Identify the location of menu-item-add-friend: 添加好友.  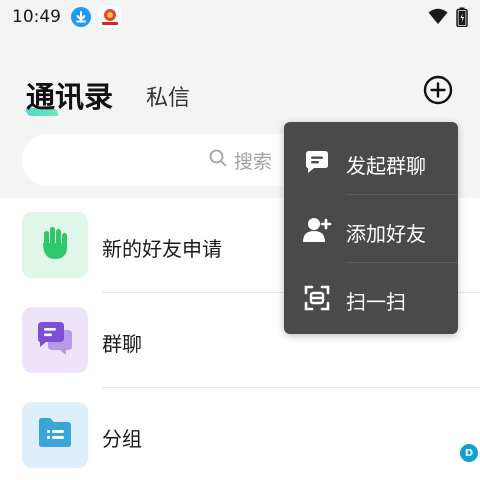
(371, 229).